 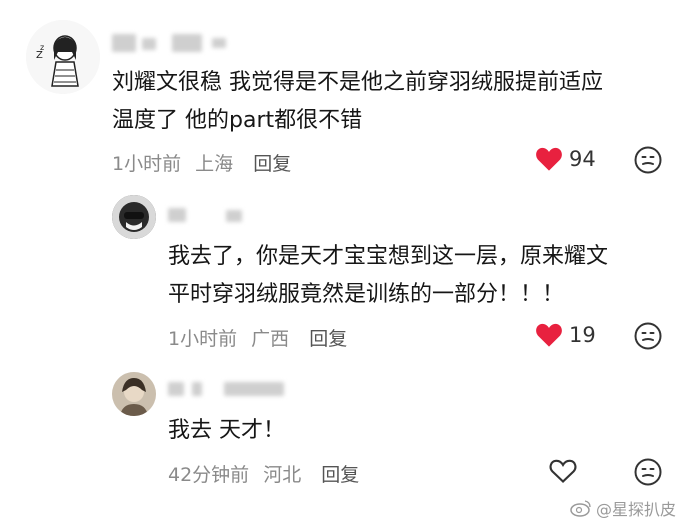 I want to click on like-count: 94, so click(x=582, y=159).